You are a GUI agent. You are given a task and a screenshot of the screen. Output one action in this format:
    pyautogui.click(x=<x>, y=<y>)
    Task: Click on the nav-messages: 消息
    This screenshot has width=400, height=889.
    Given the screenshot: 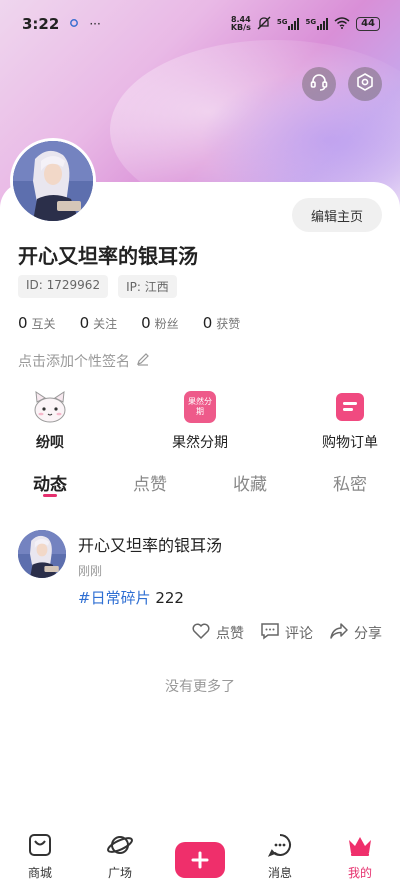 What is the action you would take?
    pyautogui.click(x=280, y=857)
    